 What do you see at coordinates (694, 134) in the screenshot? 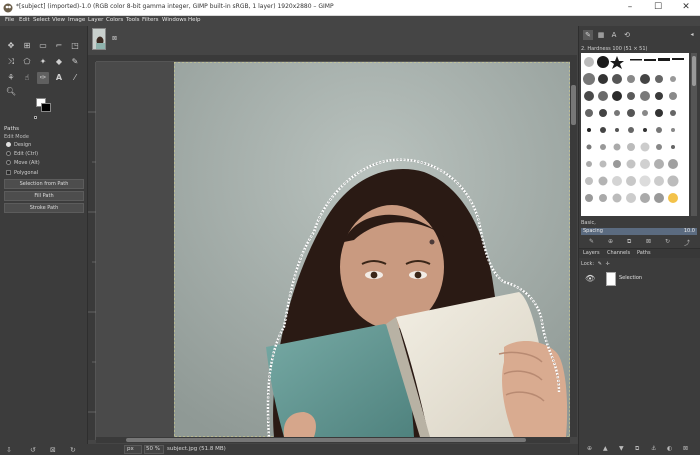
I see `brush-scrollbar` at bounding box center [694, 134].